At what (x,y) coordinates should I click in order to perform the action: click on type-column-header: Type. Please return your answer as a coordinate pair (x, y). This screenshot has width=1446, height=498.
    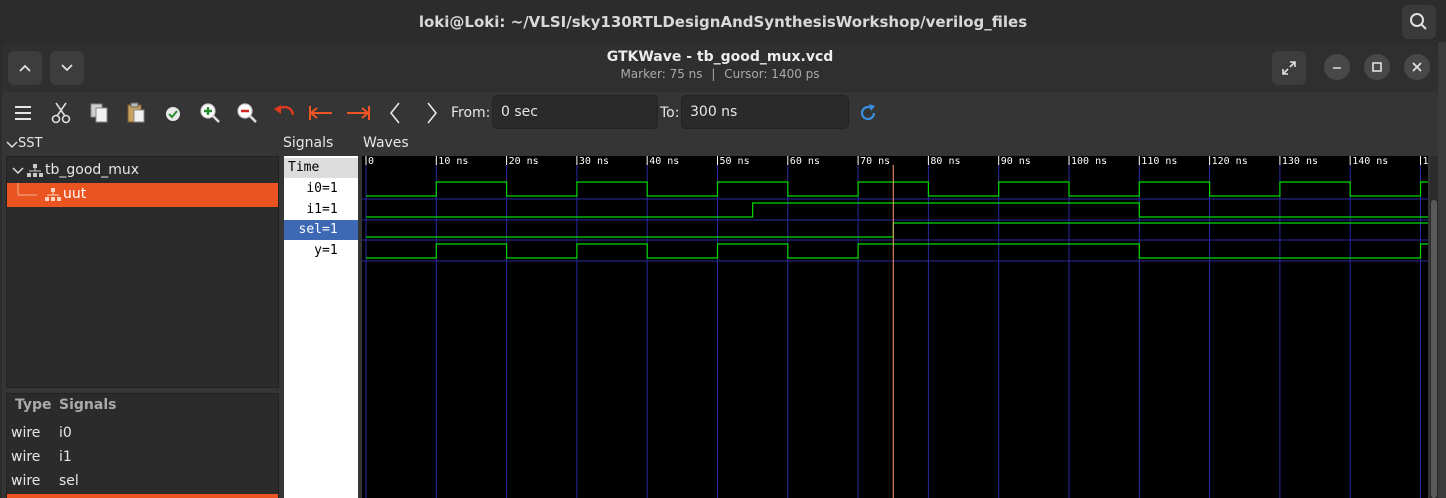
    Looking at the image, I should click on (33, 405).